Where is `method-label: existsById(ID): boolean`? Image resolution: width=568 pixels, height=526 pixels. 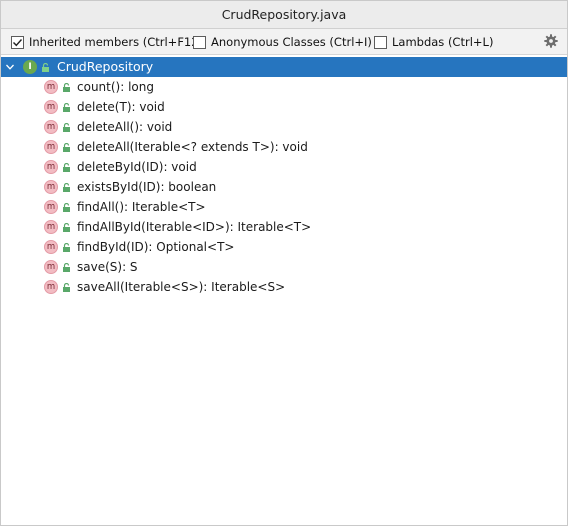 method-label: existsById(ID): boolean is located at coordinates (147, 187).